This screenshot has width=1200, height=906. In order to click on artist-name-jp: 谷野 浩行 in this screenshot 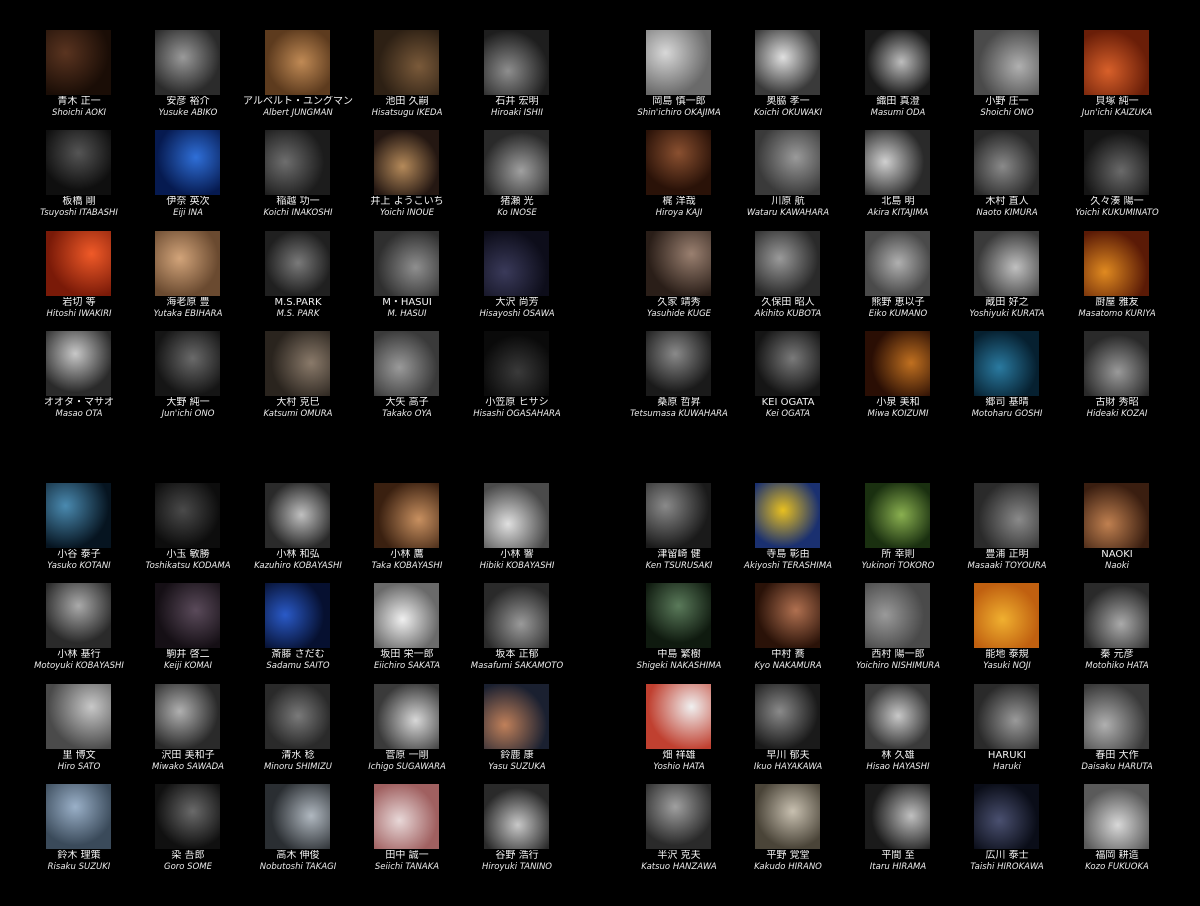, I will do `click(517, 856)`.